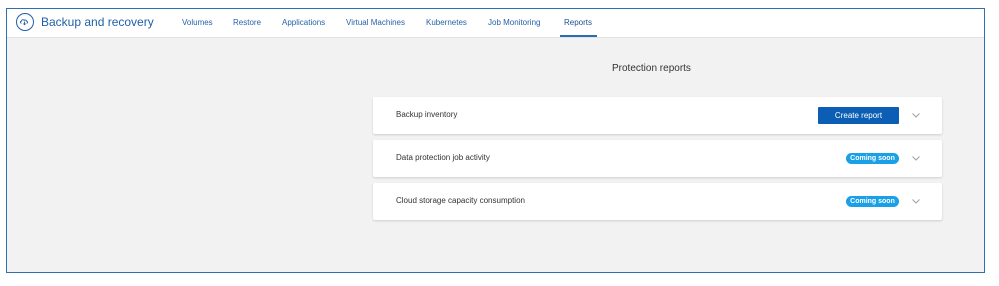 Image resolution: width=999 pixels, height=286 pixels. What do you see at coordinates (578, 22) in the screenshot?
I see `tab-reports: Reports` at bounding box center [578, 22].